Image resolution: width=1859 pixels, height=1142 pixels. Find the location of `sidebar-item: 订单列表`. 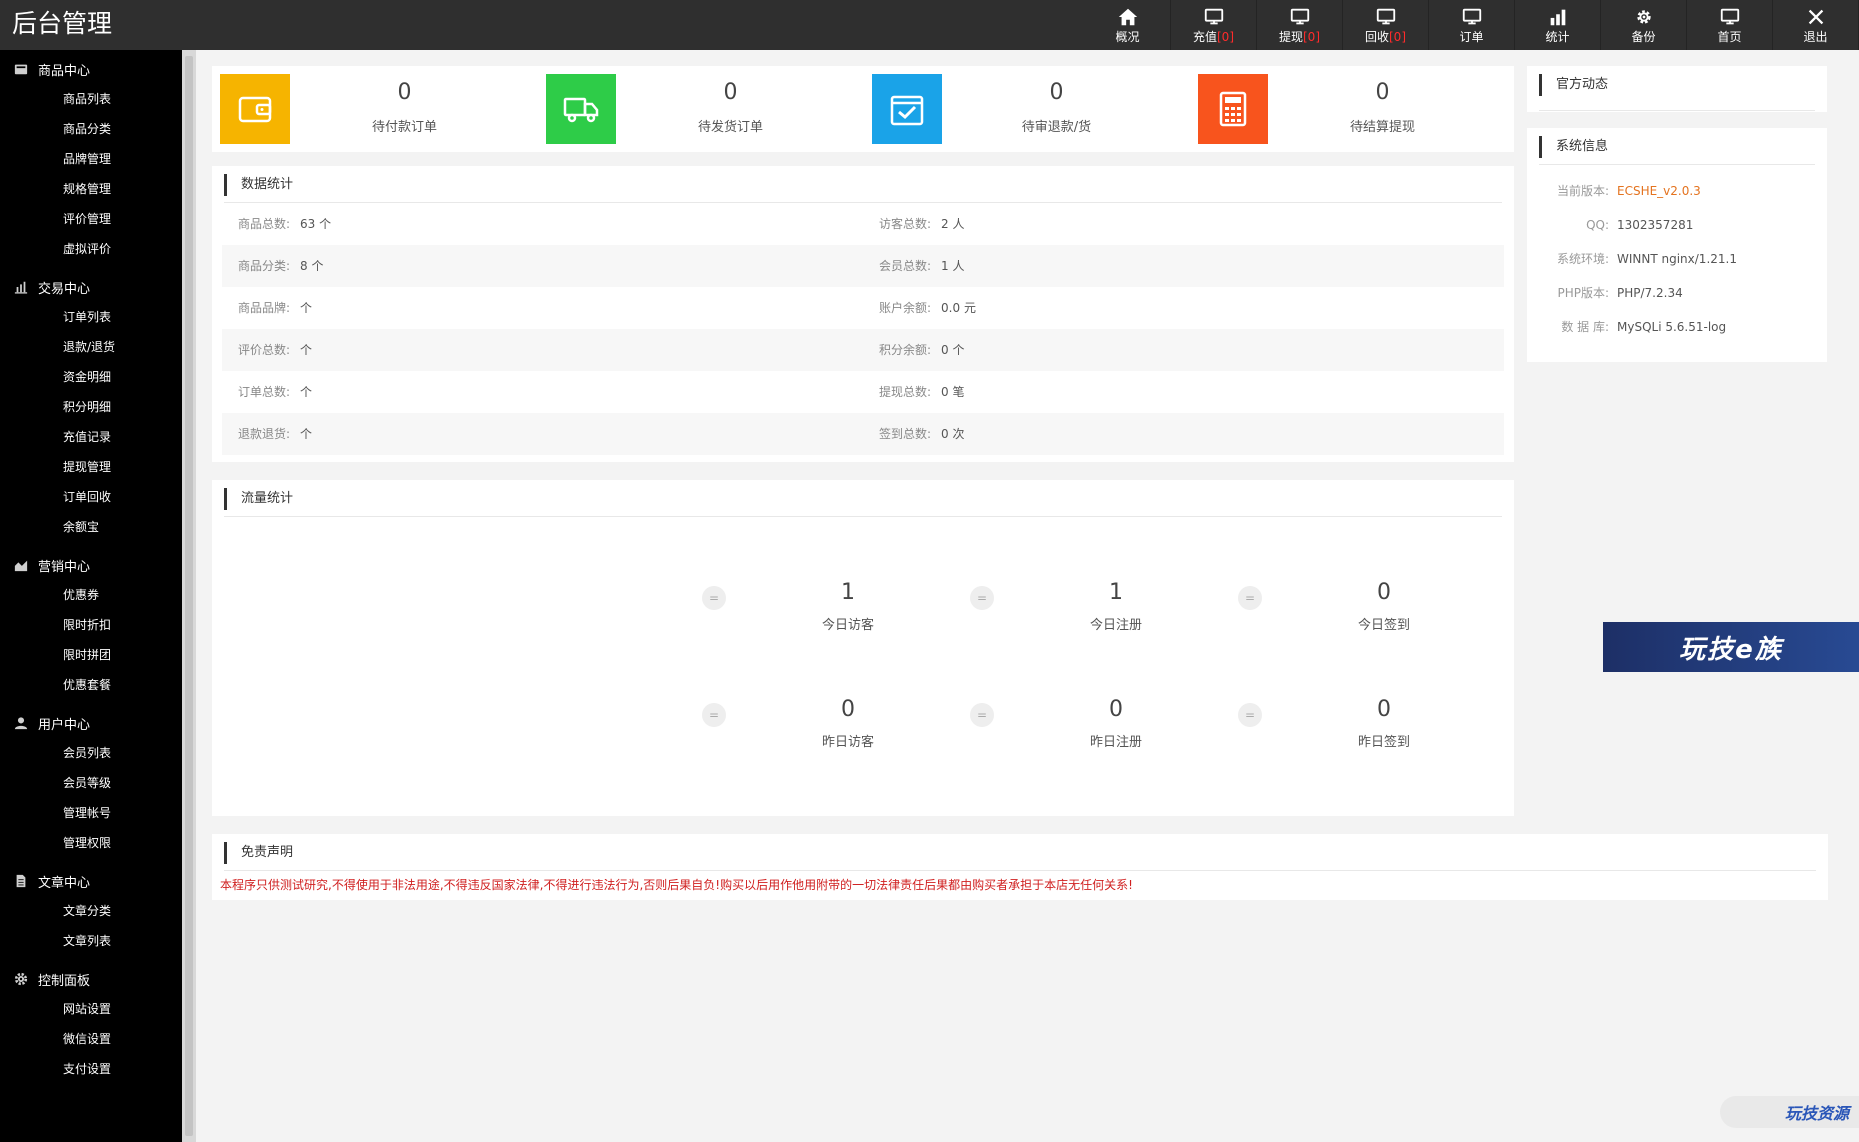

sidebar-item: 订单列表 is located at coordinates (91, 317).